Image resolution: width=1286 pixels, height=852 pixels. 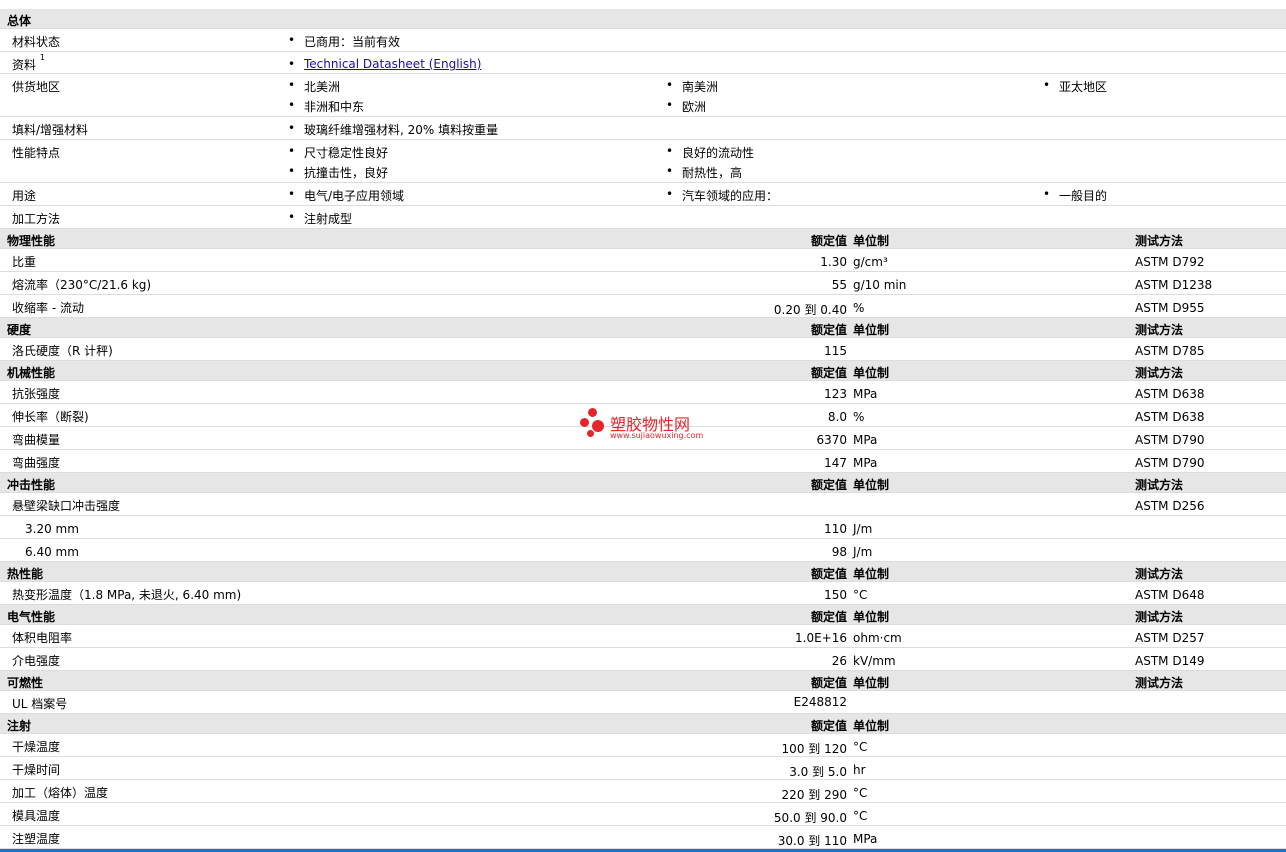 What do you see at coordinates (643, 461) in the screenshot?
I see `table-row: 弯曲强度 147 MPa ASTM D790` at bounding box center [643, 461].